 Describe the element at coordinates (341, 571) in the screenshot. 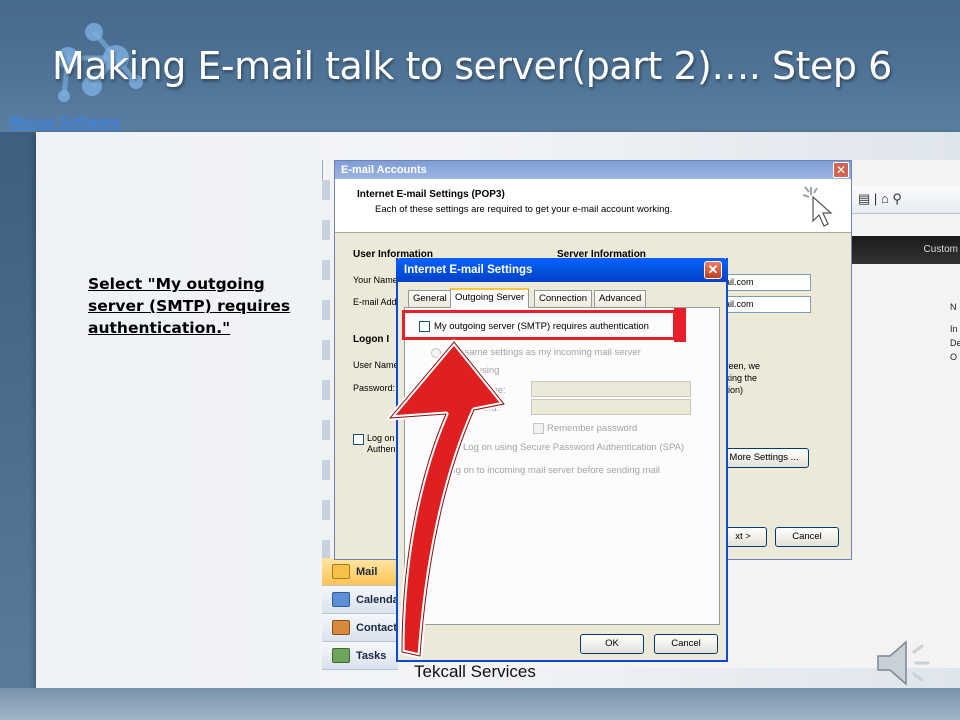

I see `mail-icon` at that location.